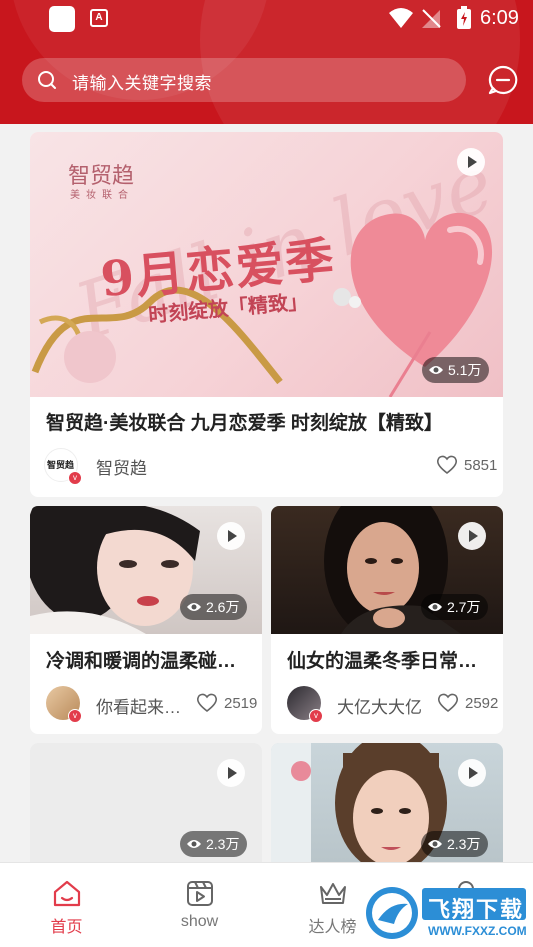 This screenshot has height=947, width=533. I want to click on author-name: 大亿大大亿, so click(379, 705).